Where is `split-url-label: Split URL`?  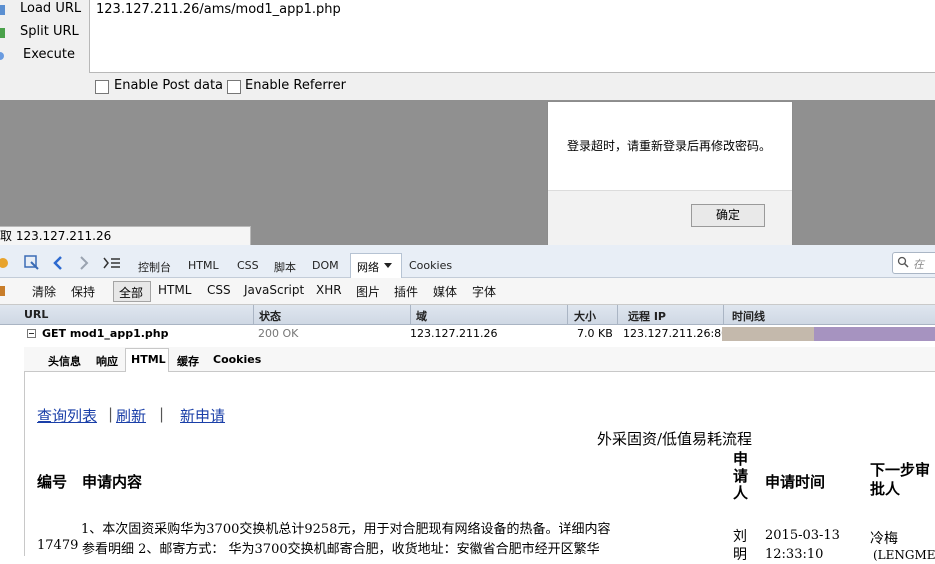 split-url-label: Split URL is located at coordinates (49, 31).